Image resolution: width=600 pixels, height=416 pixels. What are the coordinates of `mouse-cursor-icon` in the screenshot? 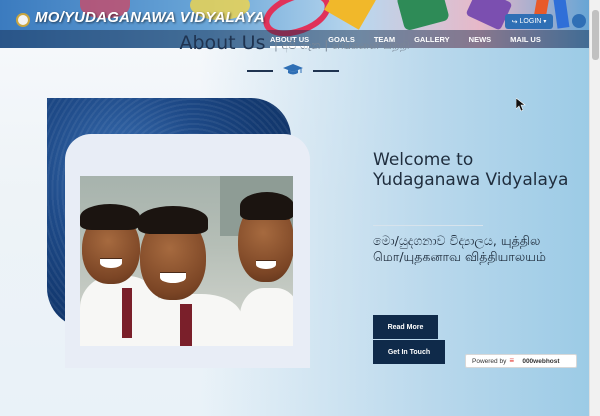 It's located at (521, 105).